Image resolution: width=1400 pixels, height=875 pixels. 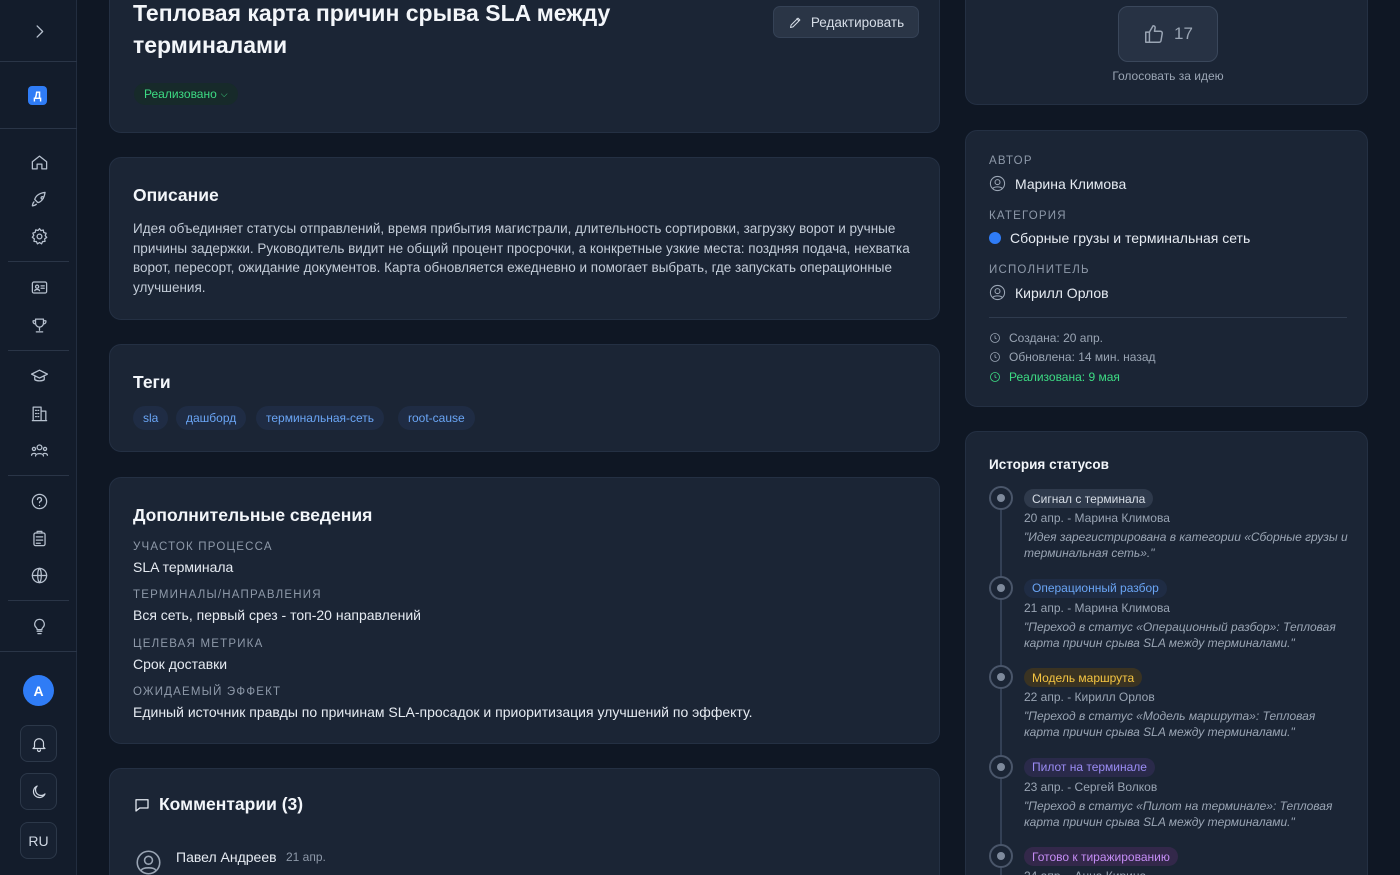 What do you see at coordinates (39, 199) in the screenshot?
I see `nav-launch` at bounding box center [39, 199].